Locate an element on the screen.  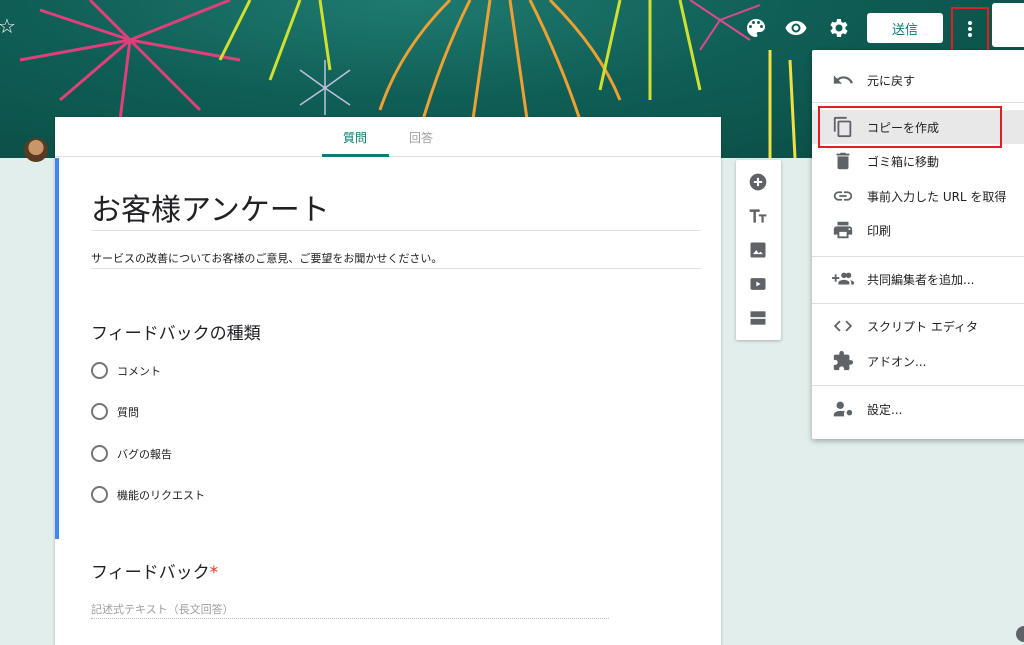
help-icon is located at coordinates (1020, 634).